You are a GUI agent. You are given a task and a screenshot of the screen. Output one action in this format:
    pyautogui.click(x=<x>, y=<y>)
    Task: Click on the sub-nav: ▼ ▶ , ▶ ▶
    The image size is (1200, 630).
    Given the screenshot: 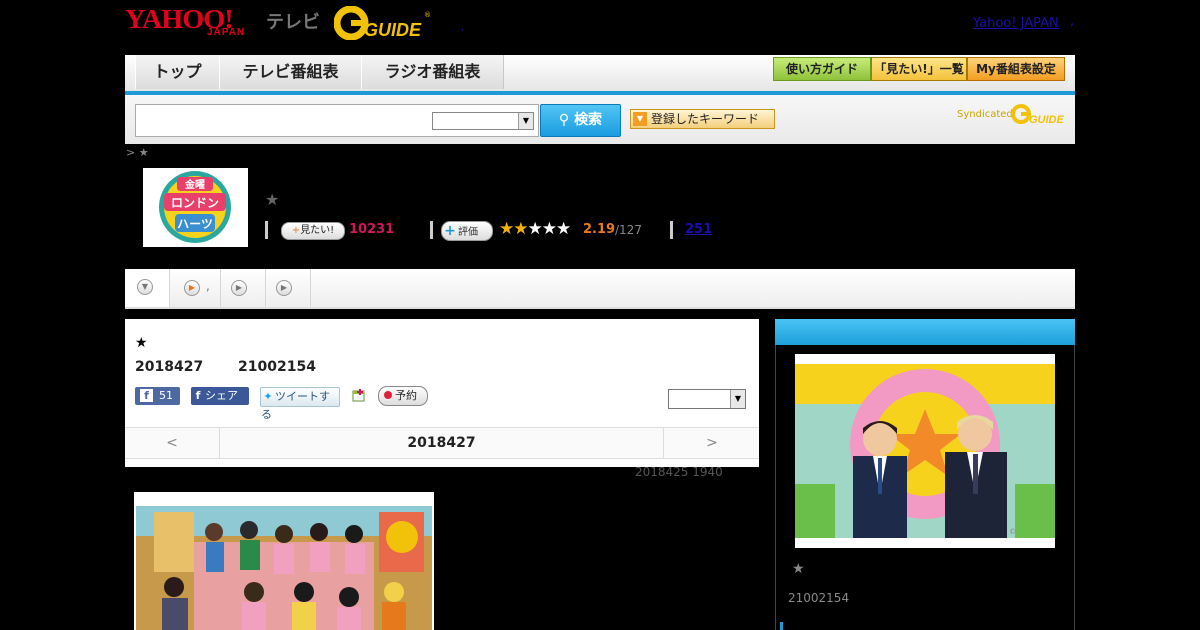 What is the action you would take?
    pyautogui.click(x=600, y=289)
    